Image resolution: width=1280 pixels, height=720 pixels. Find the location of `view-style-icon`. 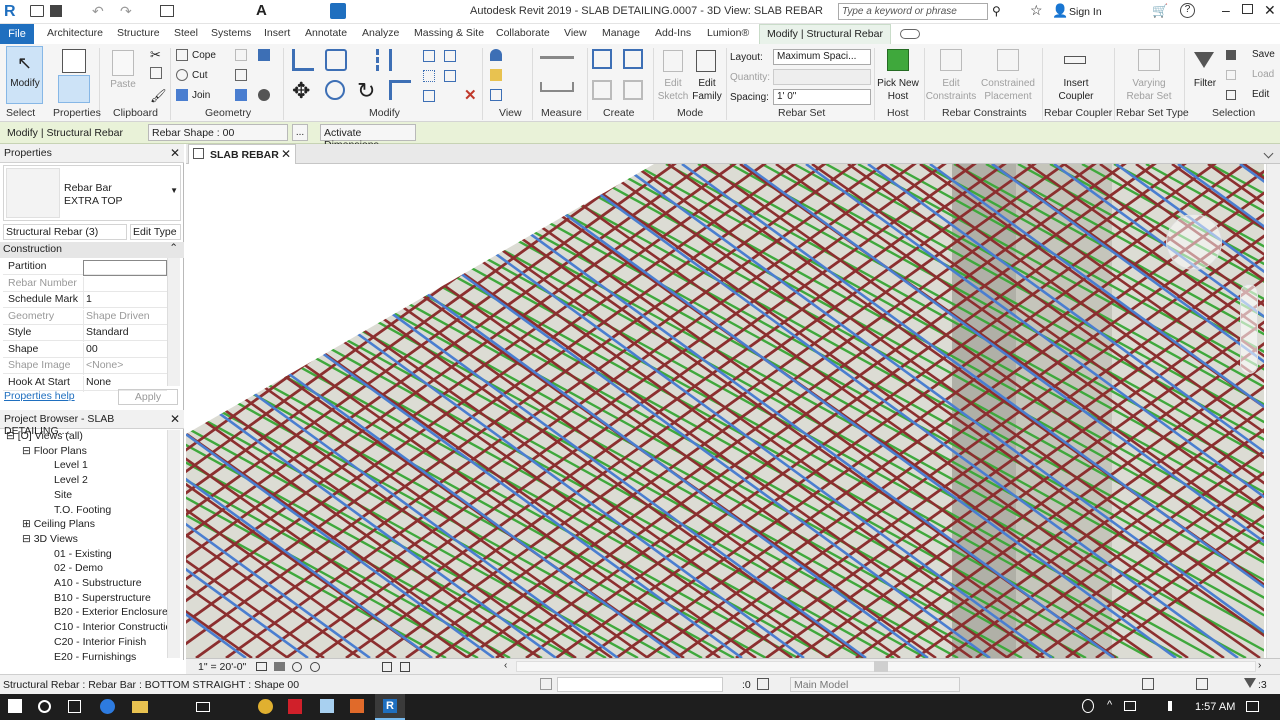

view-style-icon is located at coordinates (496, 95).